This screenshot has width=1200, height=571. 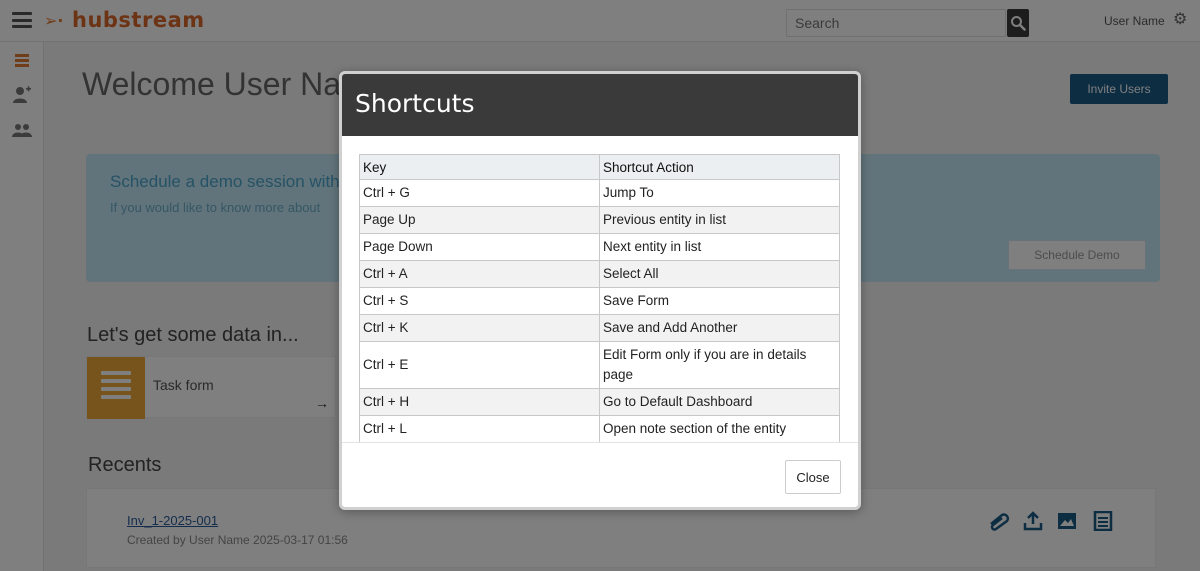 I want to click on shortcut-action: Select All, so click(x=719, y=274).